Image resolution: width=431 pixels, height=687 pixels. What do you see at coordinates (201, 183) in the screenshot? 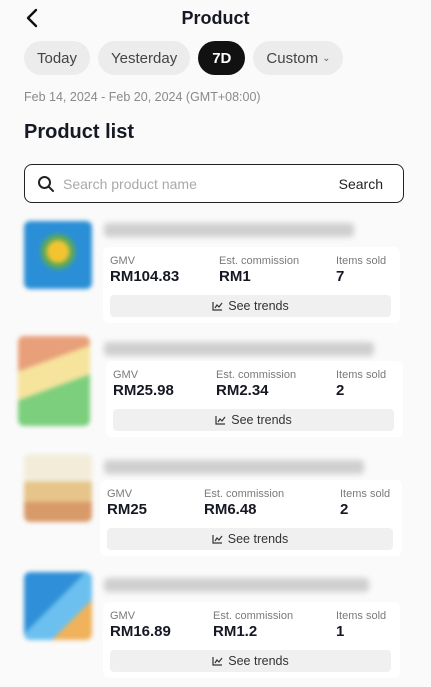
I see `search-input` at bounding box center [201, 183].